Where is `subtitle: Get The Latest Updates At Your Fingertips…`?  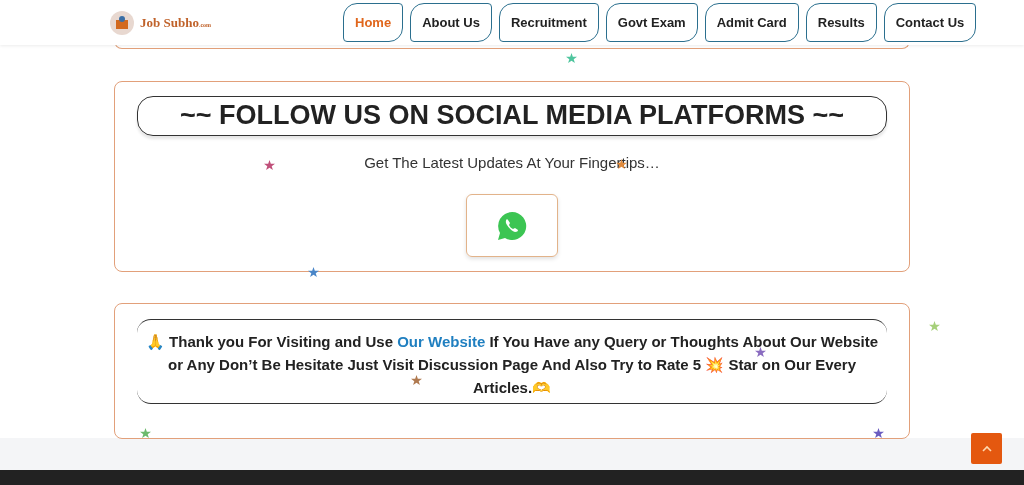
subtitle: Get The Latest Updates At Your Fingertips… is located at coordinates (512, 162).